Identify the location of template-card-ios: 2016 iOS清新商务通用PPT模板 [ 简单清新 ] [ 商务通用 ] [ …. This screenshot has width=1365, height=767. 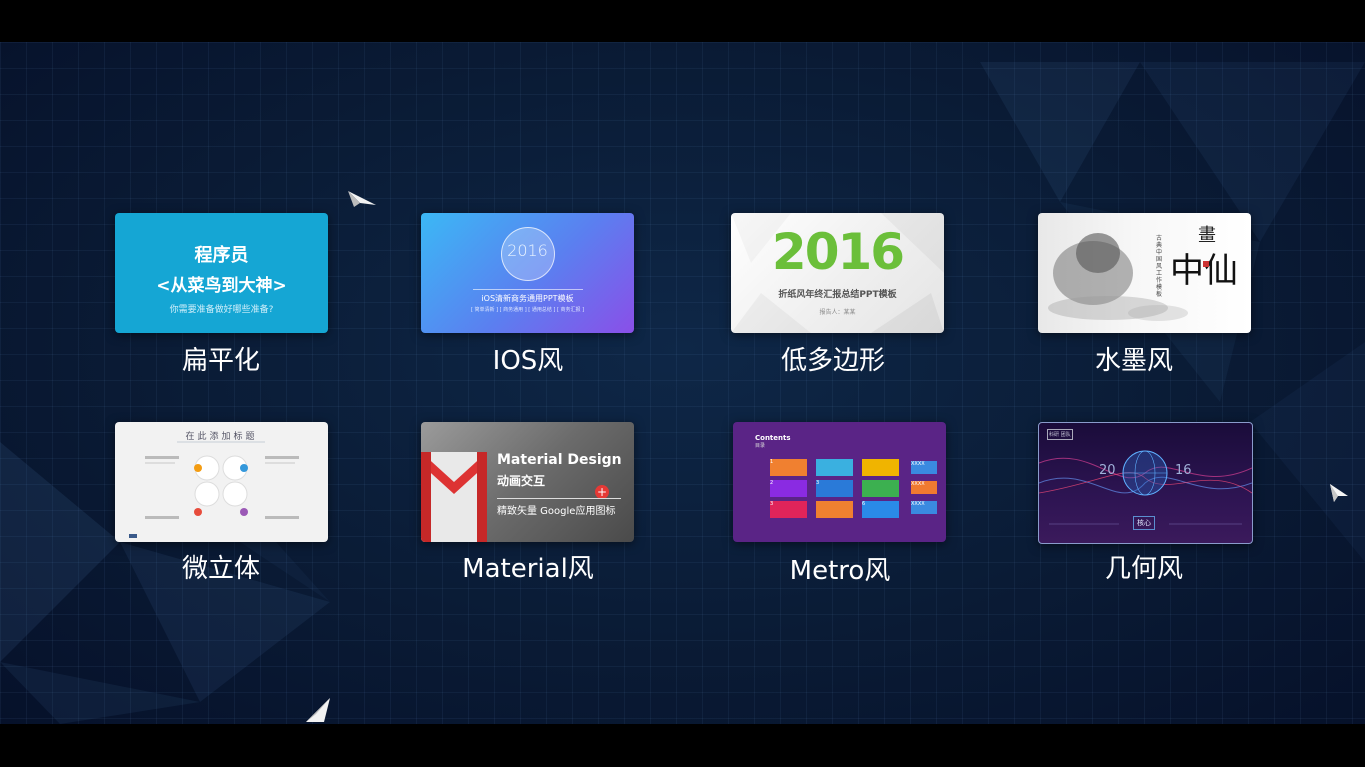
(527, 273).